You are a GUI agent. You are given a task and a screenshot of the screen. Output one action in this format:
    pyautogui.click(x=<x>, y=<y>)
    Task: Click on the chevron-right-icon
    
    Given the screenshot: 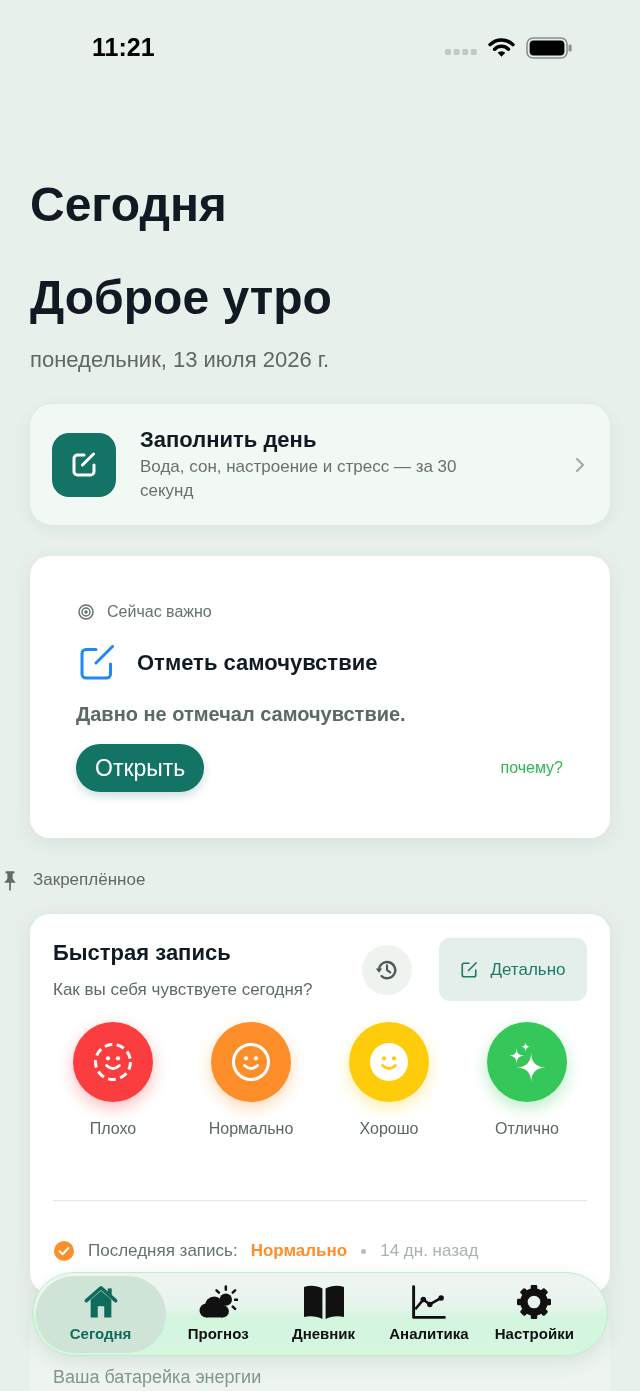 What is the action you would take?
    pyautogui.click(x=580, y=464)
    